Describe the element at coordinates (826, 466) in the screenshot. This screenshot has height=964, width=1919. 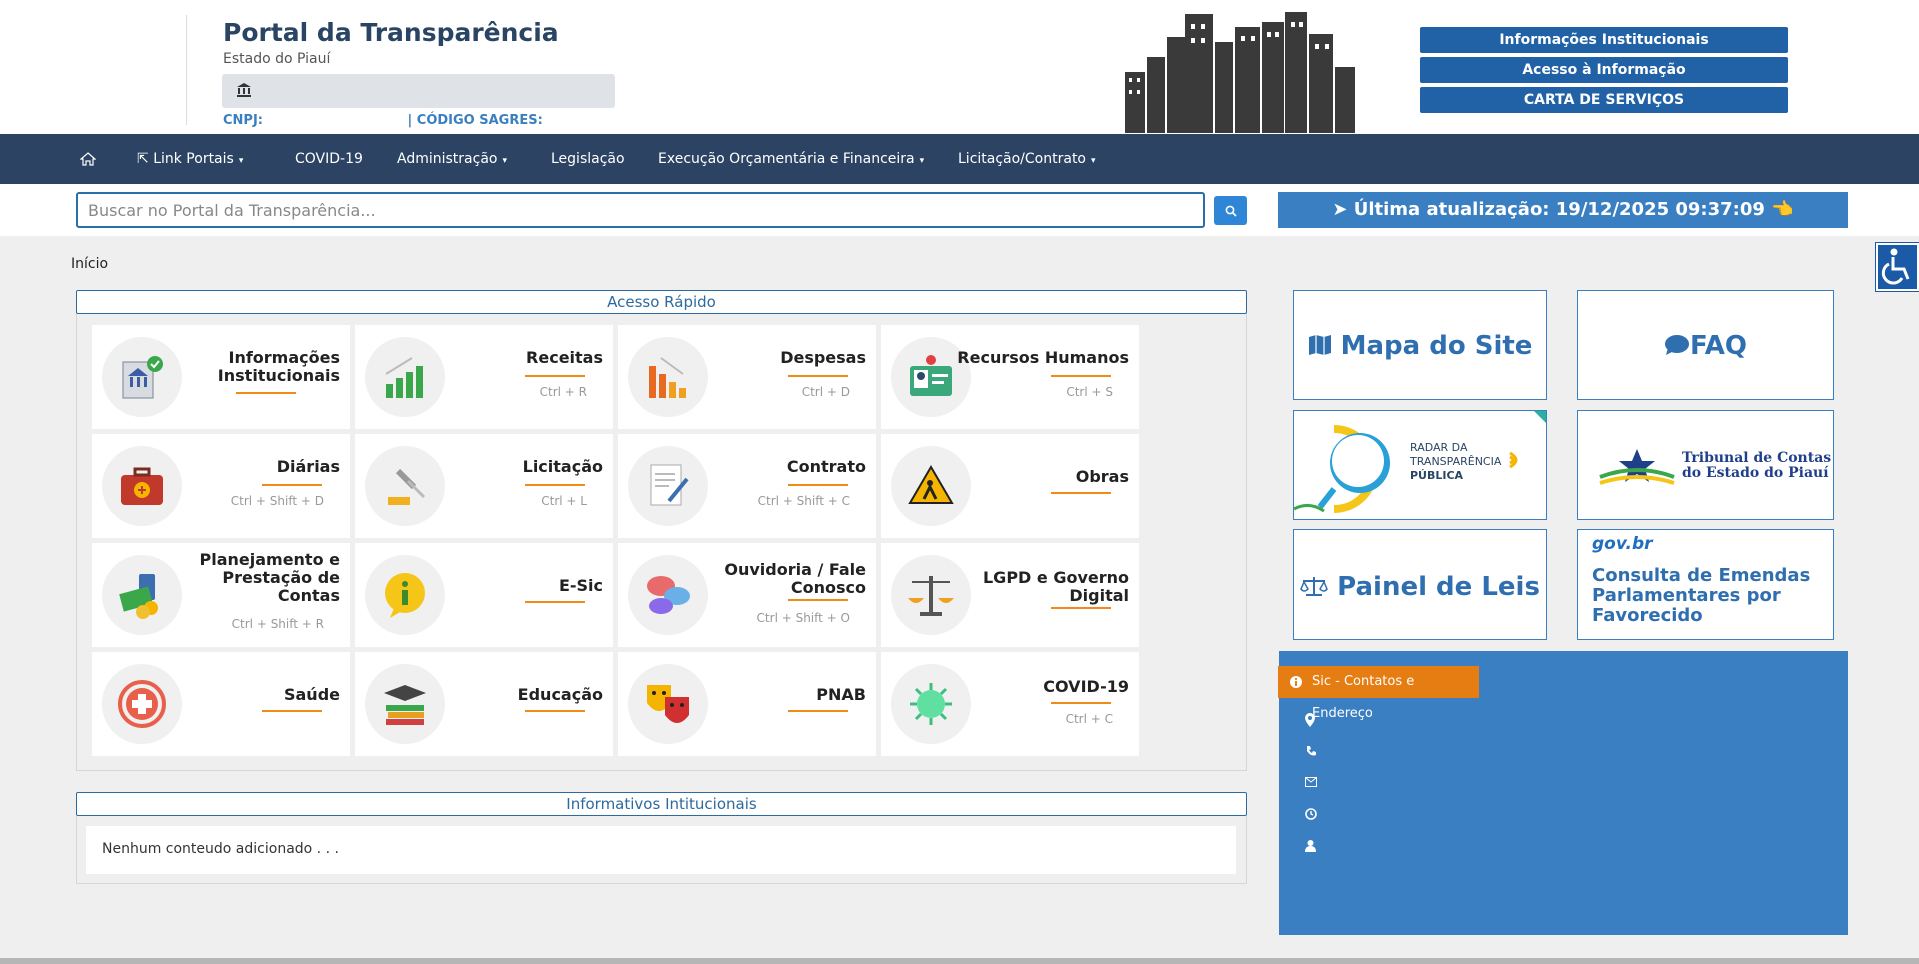
I see `card-label: Contrato` at that location.